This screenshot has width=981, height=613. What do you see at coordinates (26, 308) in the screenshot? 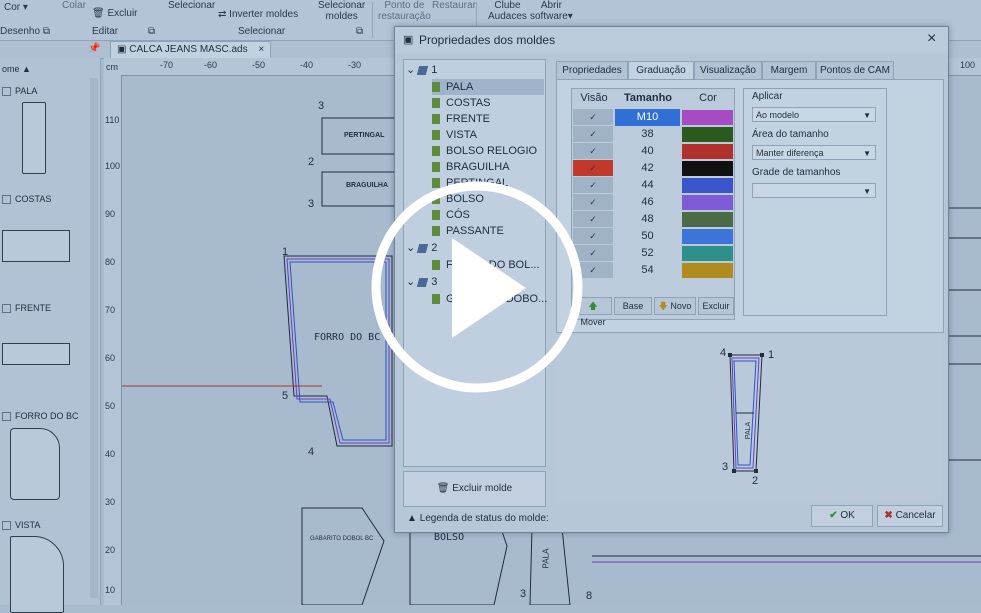
I see `piece-item-frente: FRENTE` at bounding box center [26, 308].